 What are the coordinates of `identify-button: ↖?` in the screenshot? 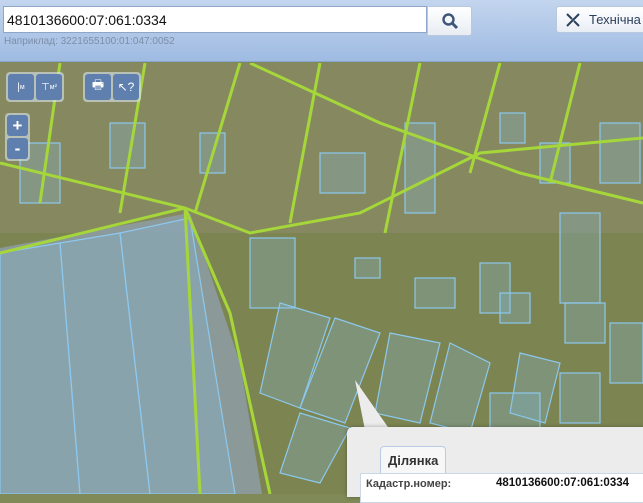 It's located at (126, 87).